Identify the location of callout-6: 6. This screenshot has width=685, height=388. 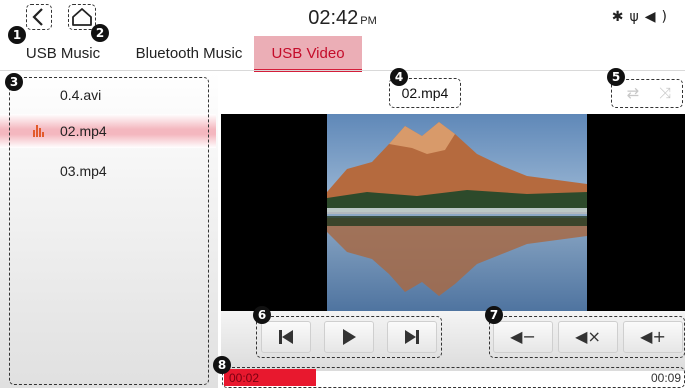
(262, 315).